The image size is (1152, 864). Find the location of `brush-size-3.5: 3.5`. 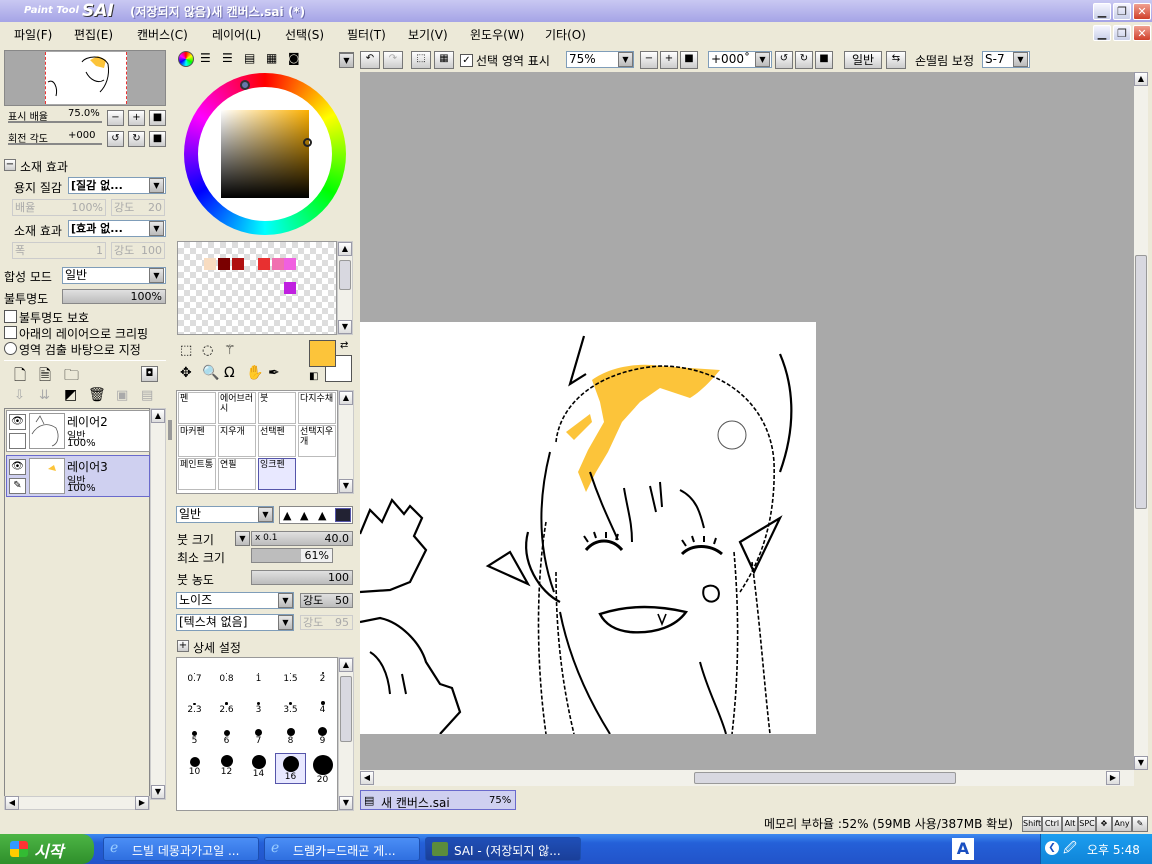

brush-size-3.5: 3.5 is located at coordinates (290, 706).